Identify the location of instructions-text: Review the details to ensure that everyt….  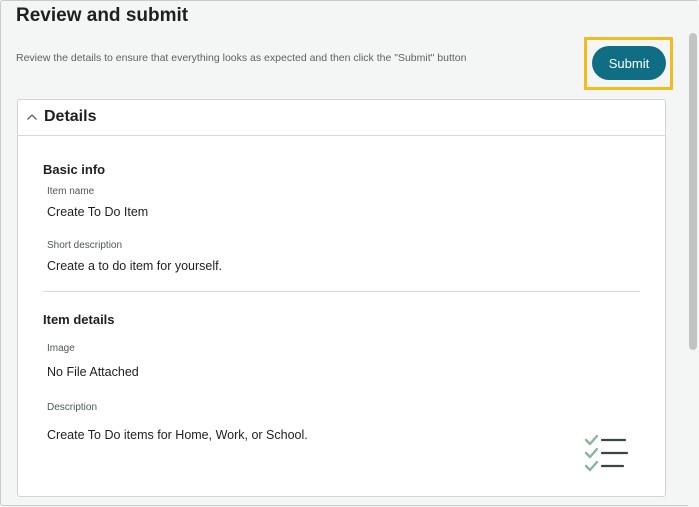
(241, 58).